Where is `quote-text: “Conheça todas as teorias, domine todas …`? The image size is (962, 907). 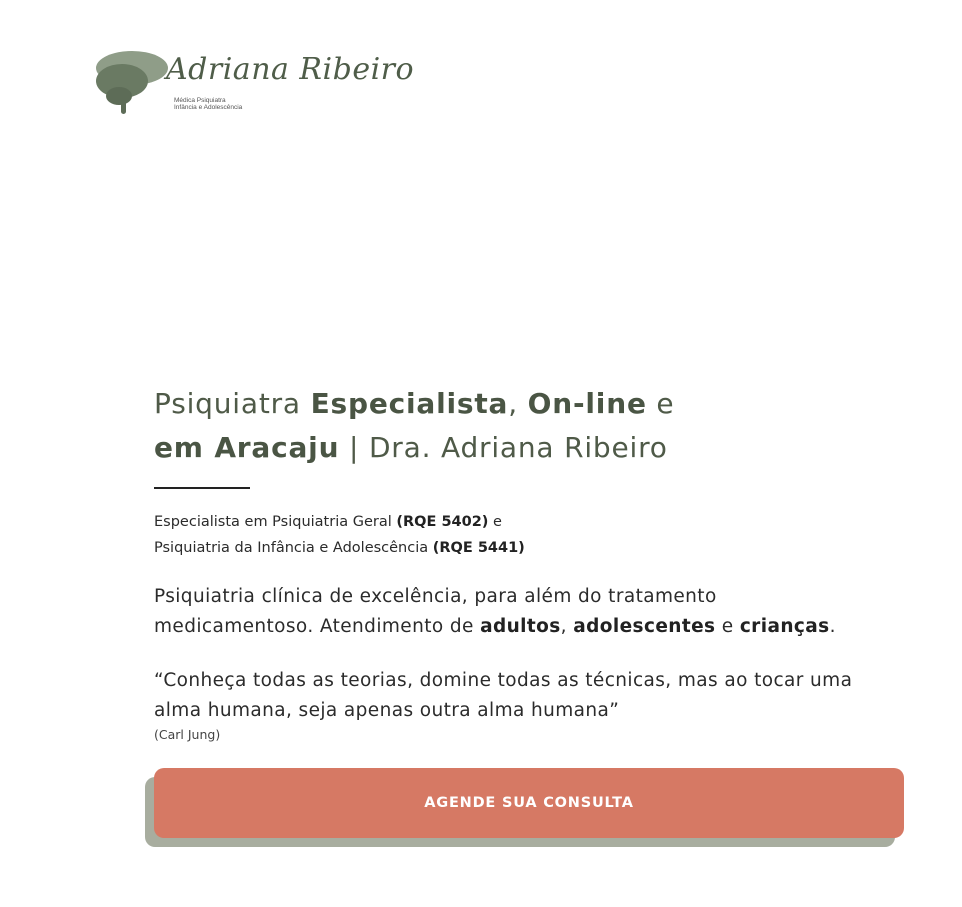
quote-text: “Conheça todas as teorias, domine todas … is located at coordinates (503, 695).